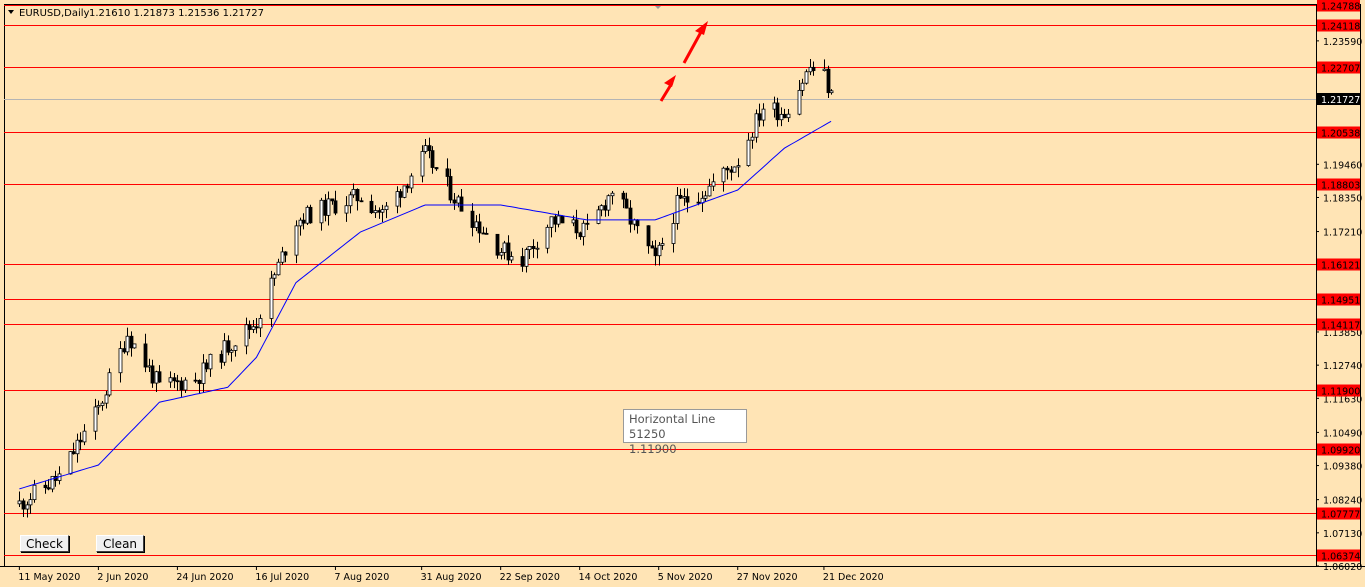 This screenshot has height=587, width=1365. Describe the element at coordinates (1342, 366) in the screenshot. I see `y-tick-label-5: 1.12740` at that location.